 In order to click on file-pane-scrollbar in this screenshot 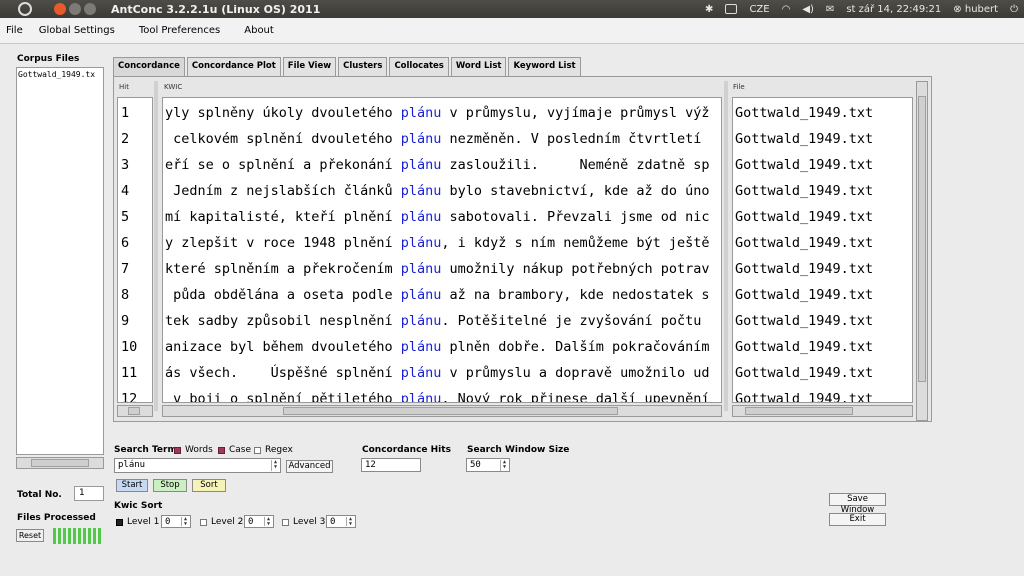, I will do `click(822, 411)`.